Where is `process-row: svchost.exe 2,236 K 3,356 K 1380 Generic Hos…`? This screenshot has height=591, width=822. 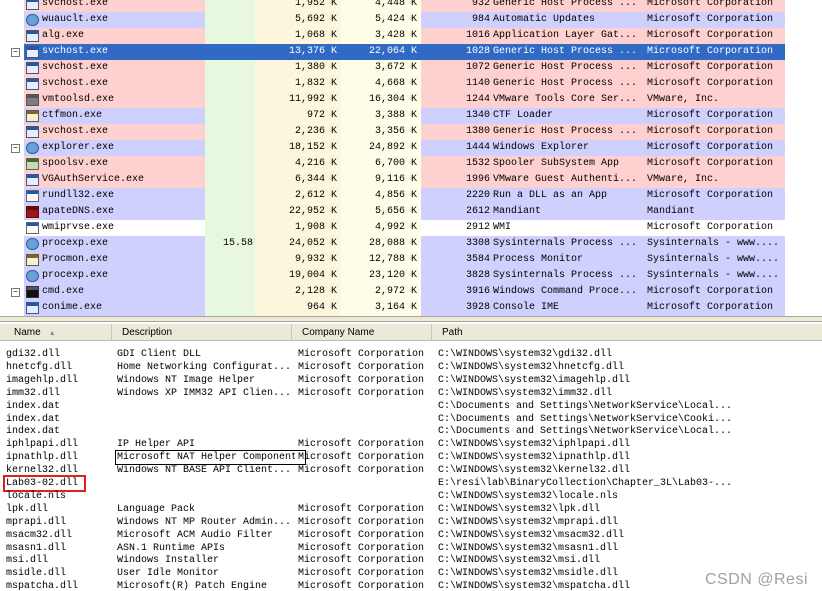
process-row: svchost.exe 2,236 K 3,356 K 1380 Generic Hos… is located at coordinates (392, 132).